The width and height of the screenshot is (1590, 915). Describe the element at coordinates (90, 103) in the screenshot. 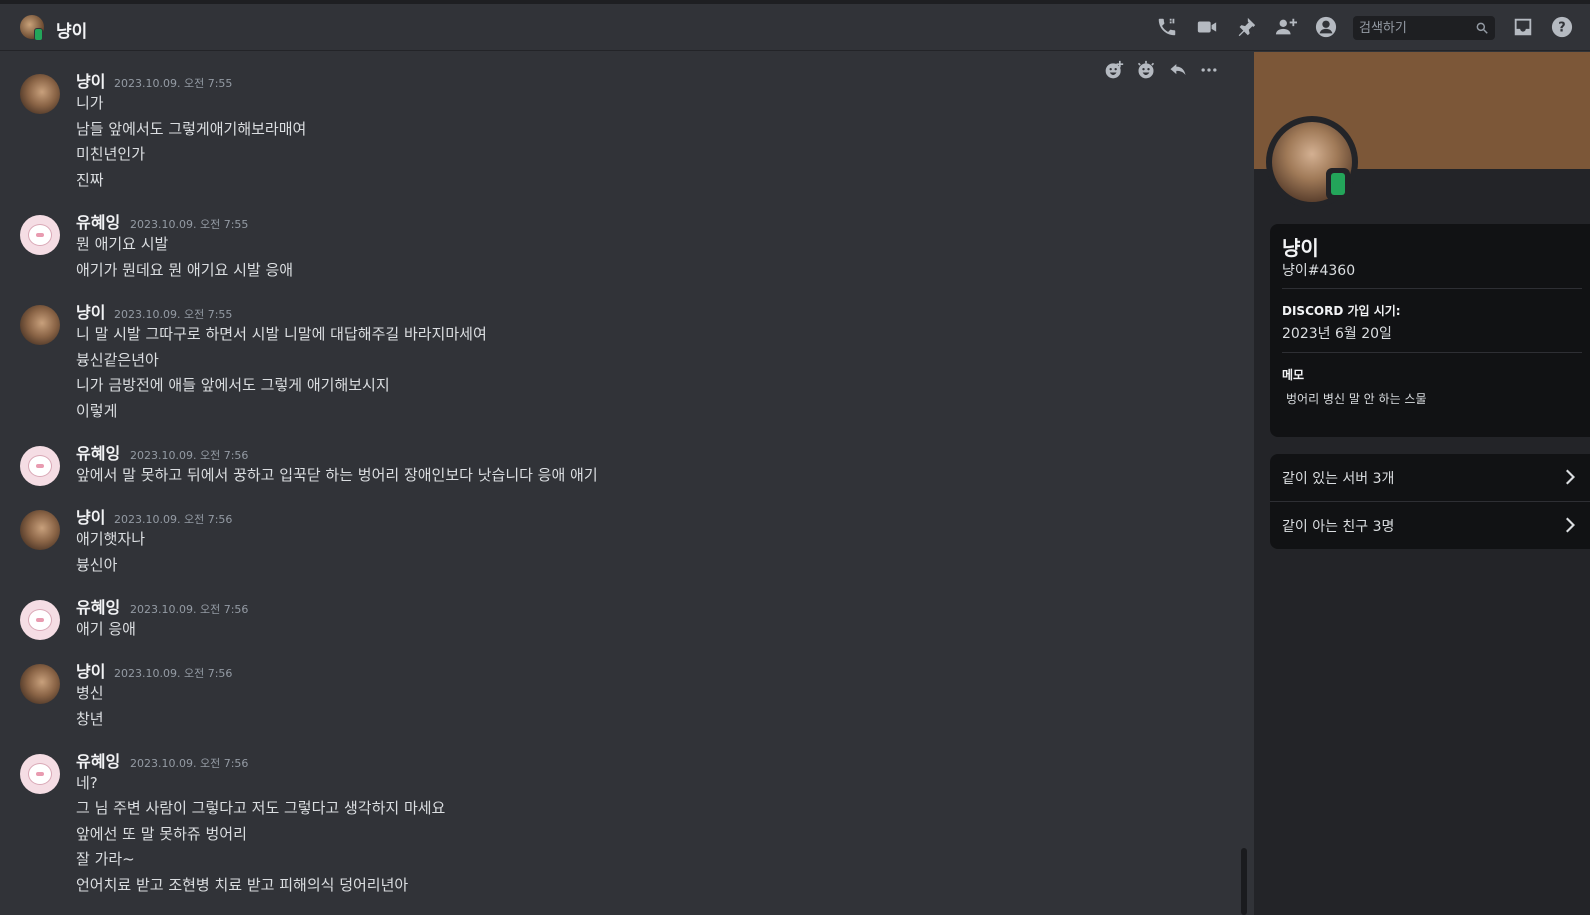

I see `message-line: 니가` at that location.